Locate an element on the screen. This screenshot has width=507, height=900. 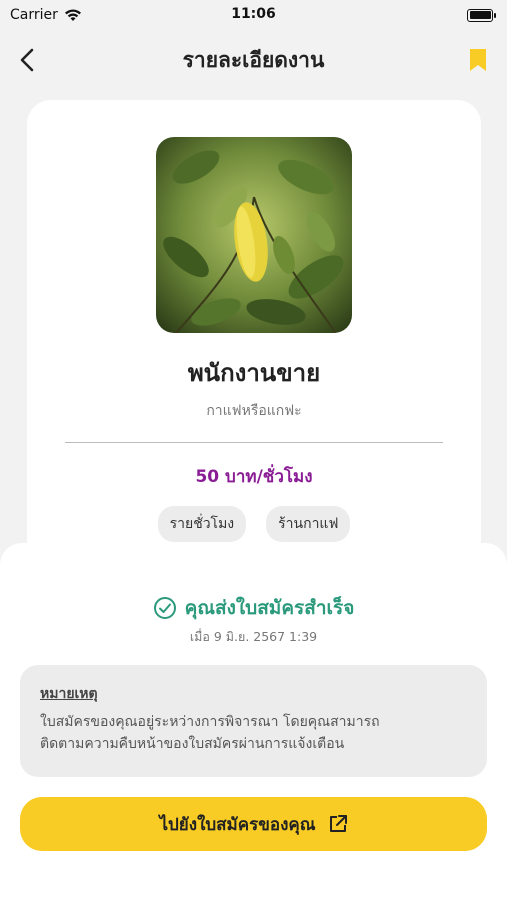
job-company: กาแฟหรือแกฟะ is located at coordinates (254, 411).